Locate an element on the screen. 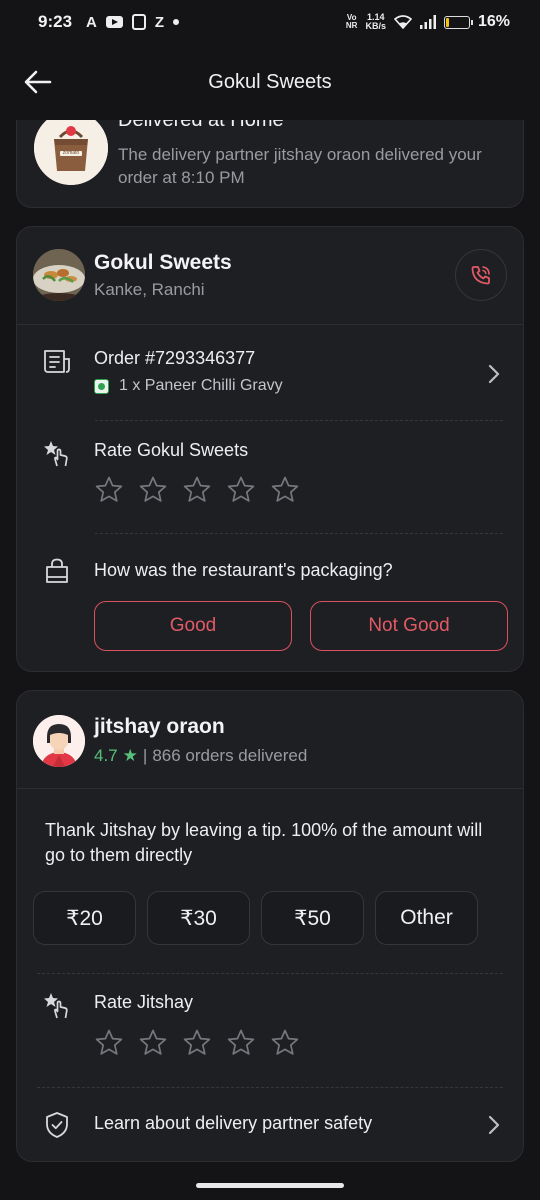  phone-icon is located at coordinates (480, 275).